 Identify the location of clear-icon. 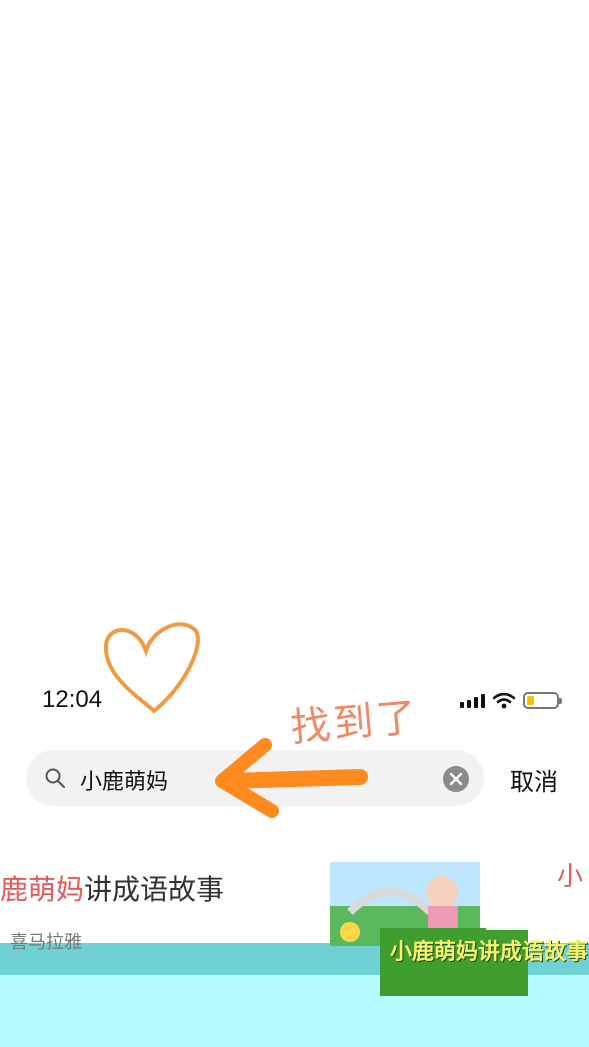
(456, 779).